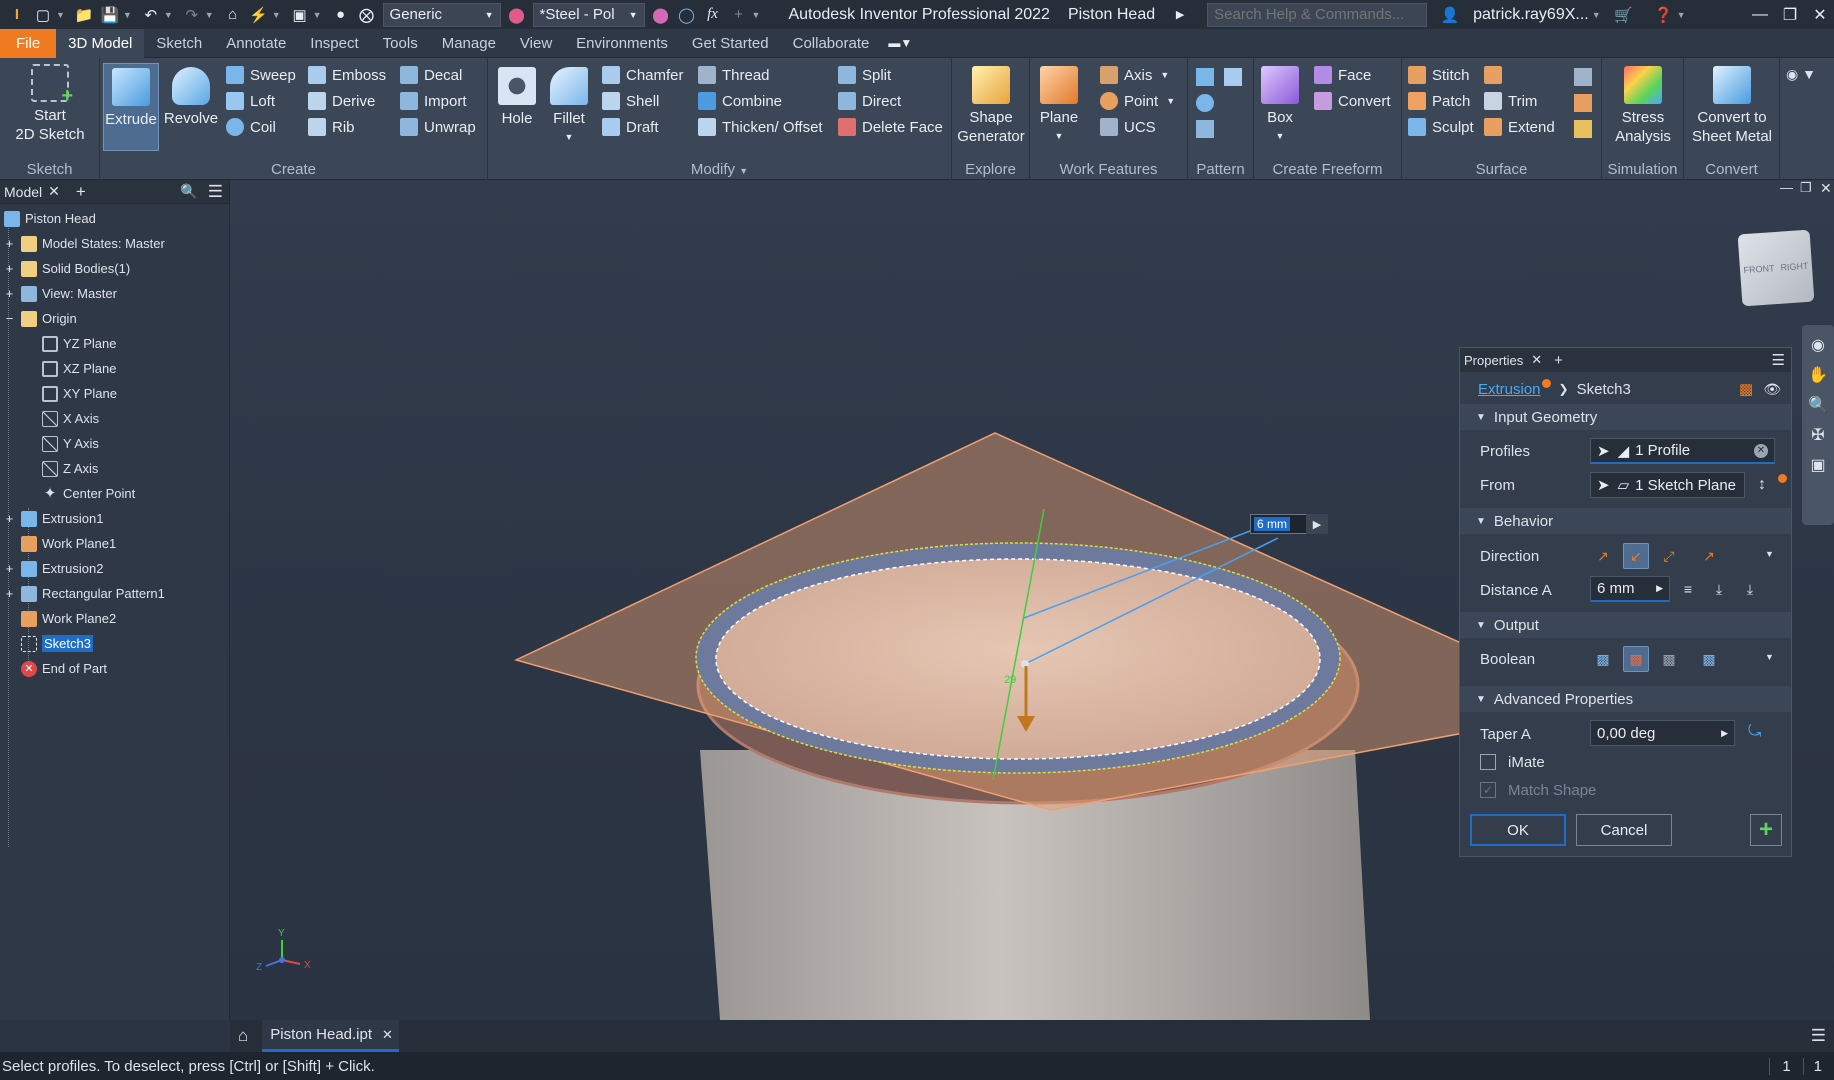  What do you see at coordinates (687, 15) in the screenshot?
I see `clear-appearance-icon: ◯` at bounding box center [687, 15].